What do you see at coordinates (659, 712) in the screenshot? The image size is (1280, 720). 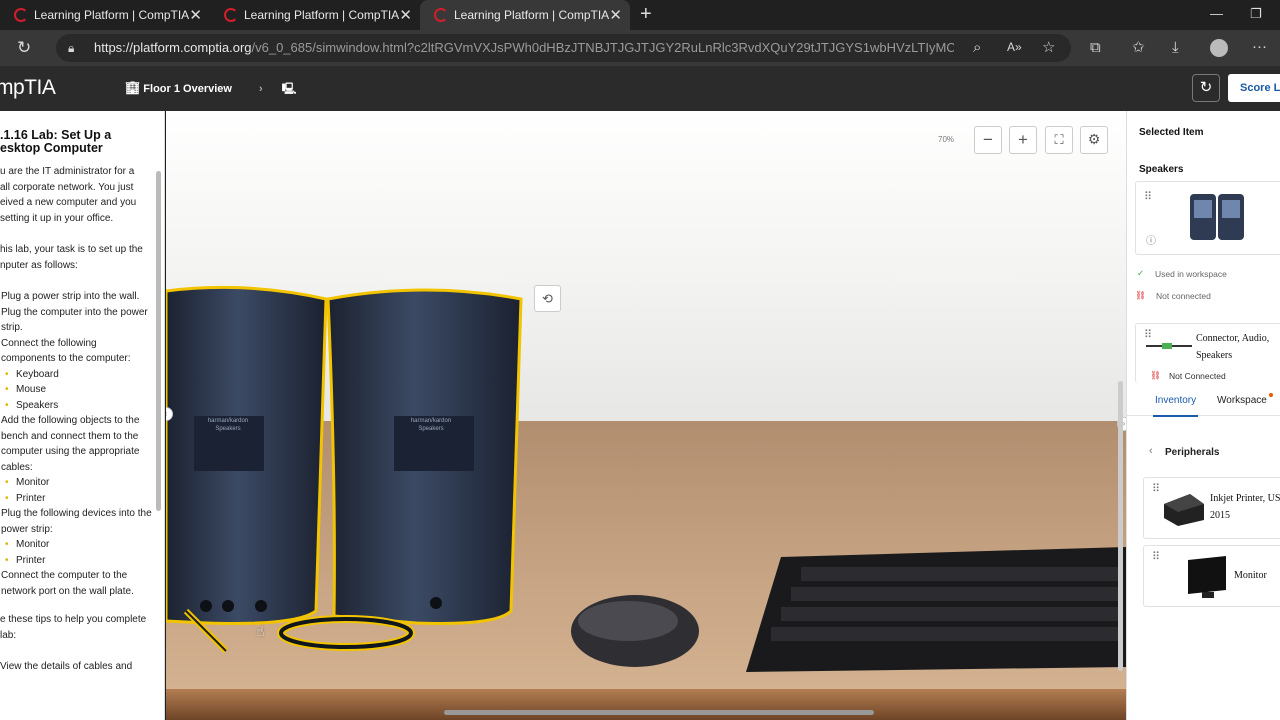 I see `workspace-horizontal-scrollbar` at bounding box center [659, 712].